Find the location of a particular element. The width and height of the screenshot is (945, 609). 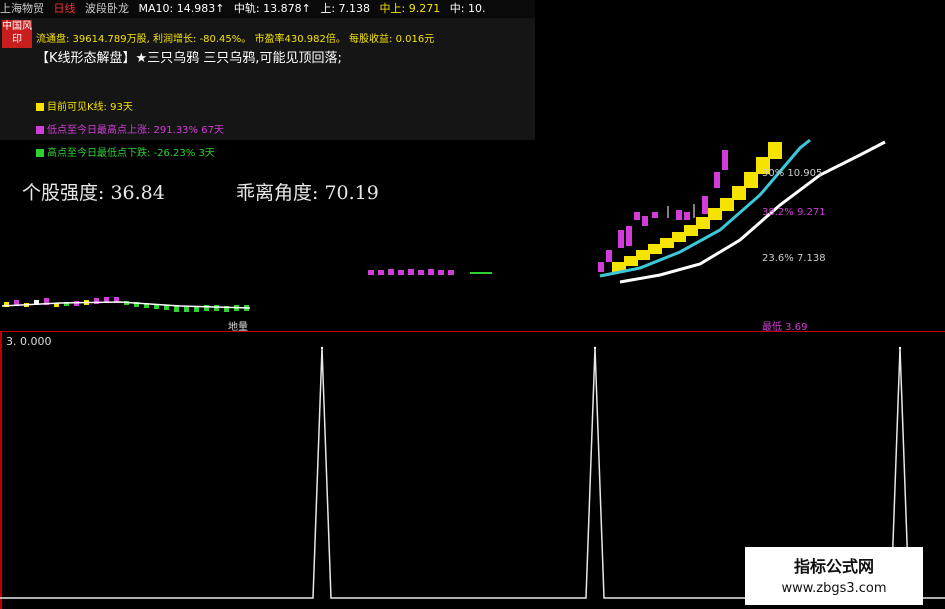

watermark: 指标公式网 www.zbgs3.com is located at coordinates (834, 576).